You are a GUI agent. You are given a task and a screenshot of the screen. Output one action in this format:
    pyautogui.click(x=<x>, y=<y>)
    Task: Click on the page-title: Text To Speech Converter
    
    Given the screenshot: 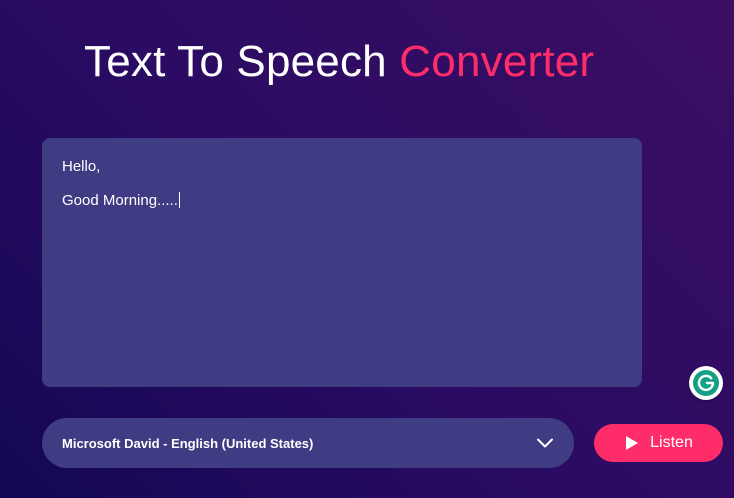 What is the action you would take?
    pyautogui.click(x=339, y=62)
    